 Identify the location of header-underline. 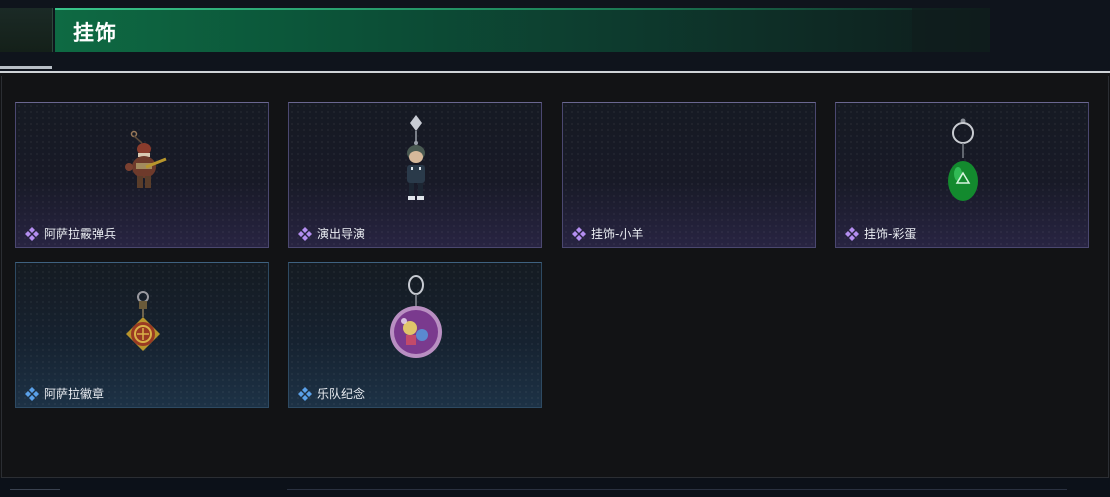
(26, 67).